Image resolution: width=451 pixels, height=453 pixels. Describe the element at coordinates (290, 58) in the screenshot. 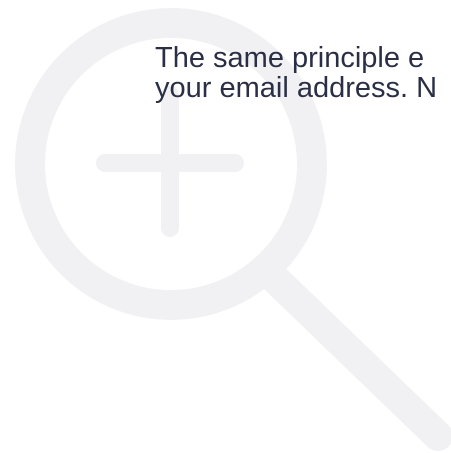

I see `content-line-1: The same principle e` at that location.